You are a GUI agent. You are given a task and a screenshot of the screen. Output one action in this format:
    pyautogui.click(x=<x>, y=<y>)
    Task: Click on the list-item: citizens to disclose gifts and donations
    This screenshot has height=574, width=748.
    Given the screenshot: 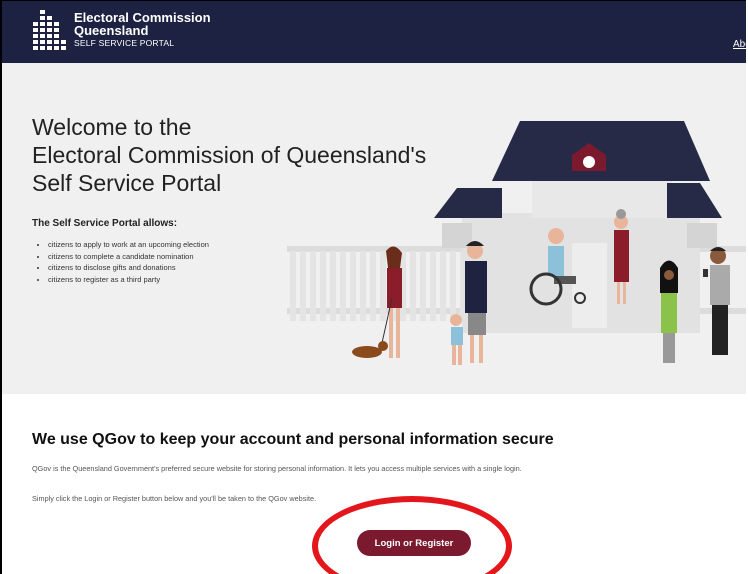 What is the action you would take?
    pyautogui.click(x=128, y=268)
    